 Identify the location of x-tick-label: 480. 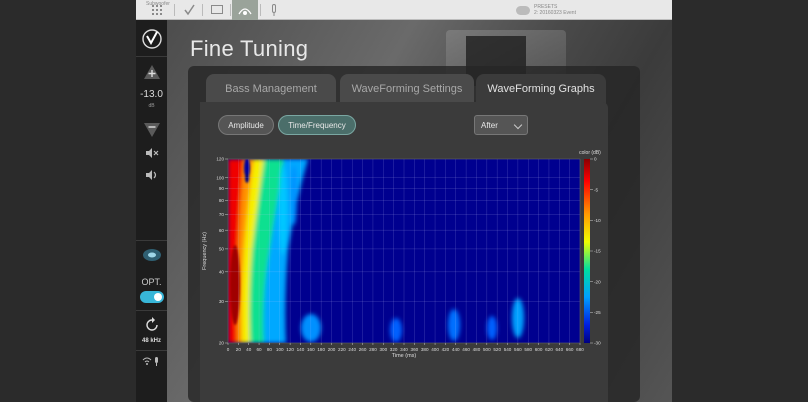
(477, 349).